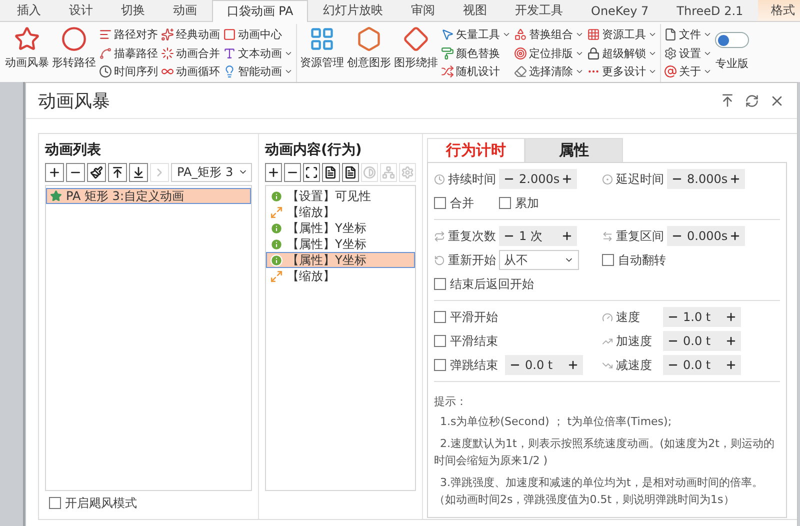 This screenshot has width=800, height=526. What do you see at coordinates (476, 72) in the screenshot?
I see `ribbon-button: 随机设计` at bounding box center [476, 72].